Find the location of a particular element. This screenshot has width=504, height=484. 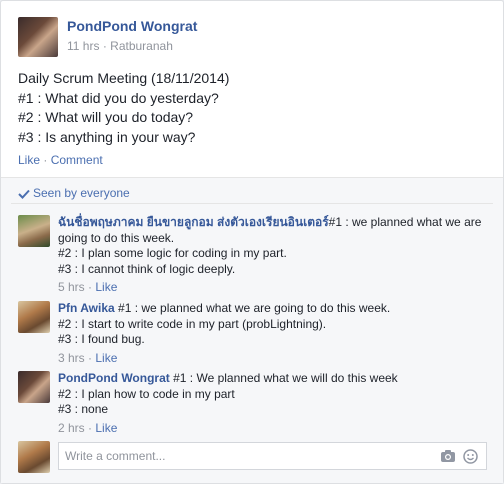

post-author-avatar is located at coordinates (38, 37).